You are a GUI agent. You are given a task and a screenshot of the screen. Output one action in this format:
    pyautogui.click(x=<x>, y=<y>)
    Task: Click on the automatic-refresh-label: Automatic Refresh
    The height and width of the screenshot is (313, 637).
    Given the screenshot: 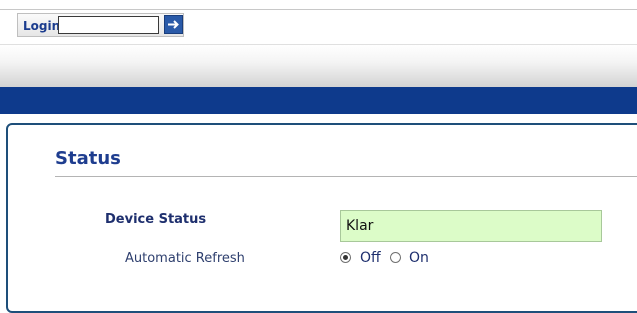 What is the action you would take?
    pyautogui.click(x=185, y=258)
    